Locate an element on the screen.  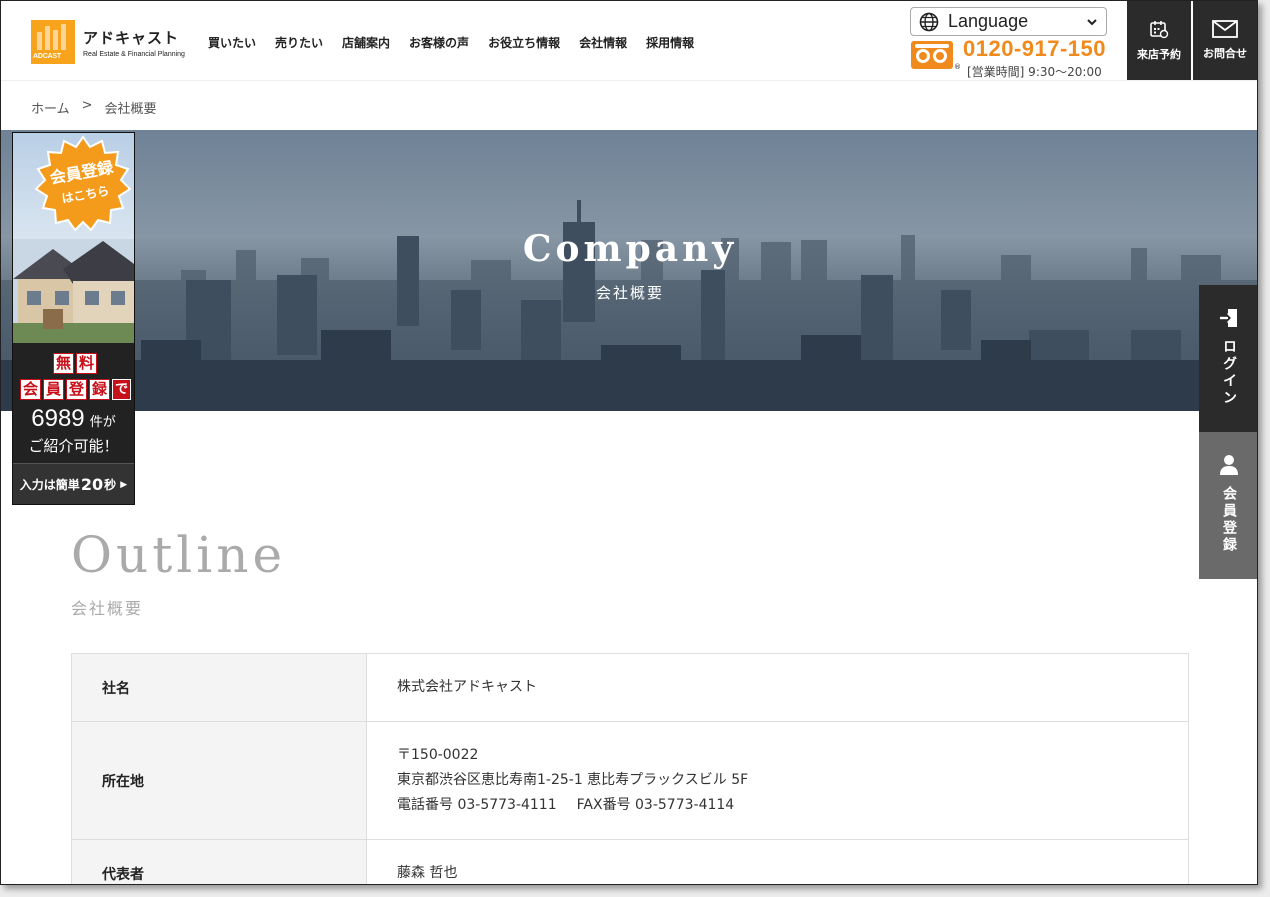
calendar-icon is located at coordinates (1159, 30).